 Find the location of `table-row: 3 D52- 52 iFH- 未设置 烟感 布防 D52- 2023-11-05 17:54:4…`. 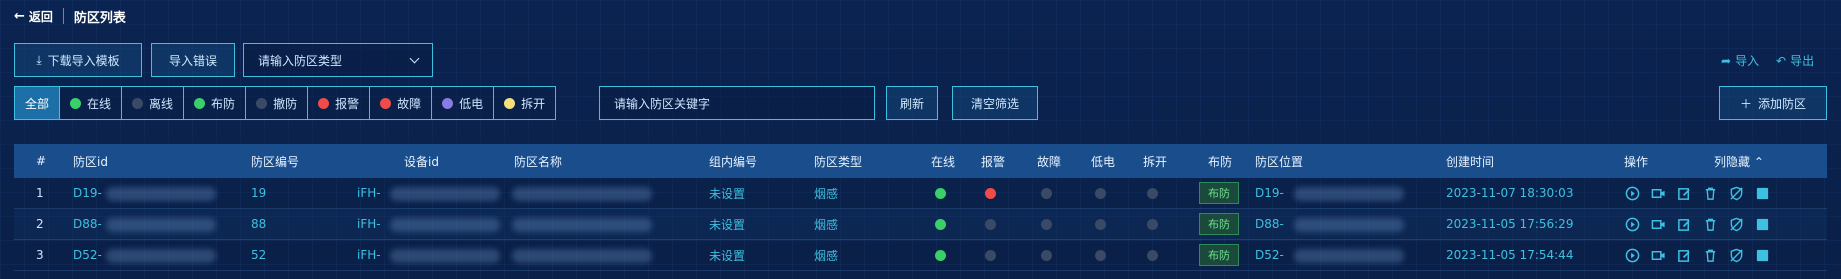

table-row: 3 D52- 52 iFH- 未设置 烟感 布防 D52- 2023-11-05 17:54:4… is located at coordinates (920, 255).